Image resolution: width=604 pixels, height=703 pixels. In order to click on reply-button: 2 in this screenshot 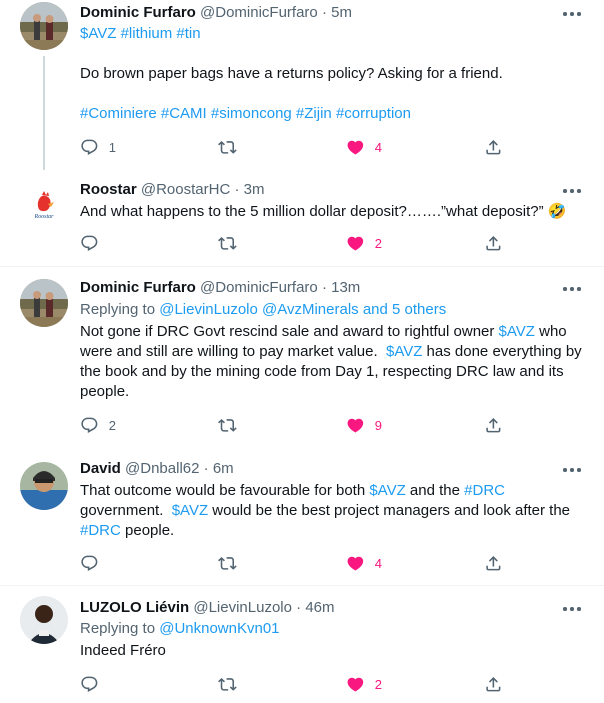, I will do `click(98, 425)`.